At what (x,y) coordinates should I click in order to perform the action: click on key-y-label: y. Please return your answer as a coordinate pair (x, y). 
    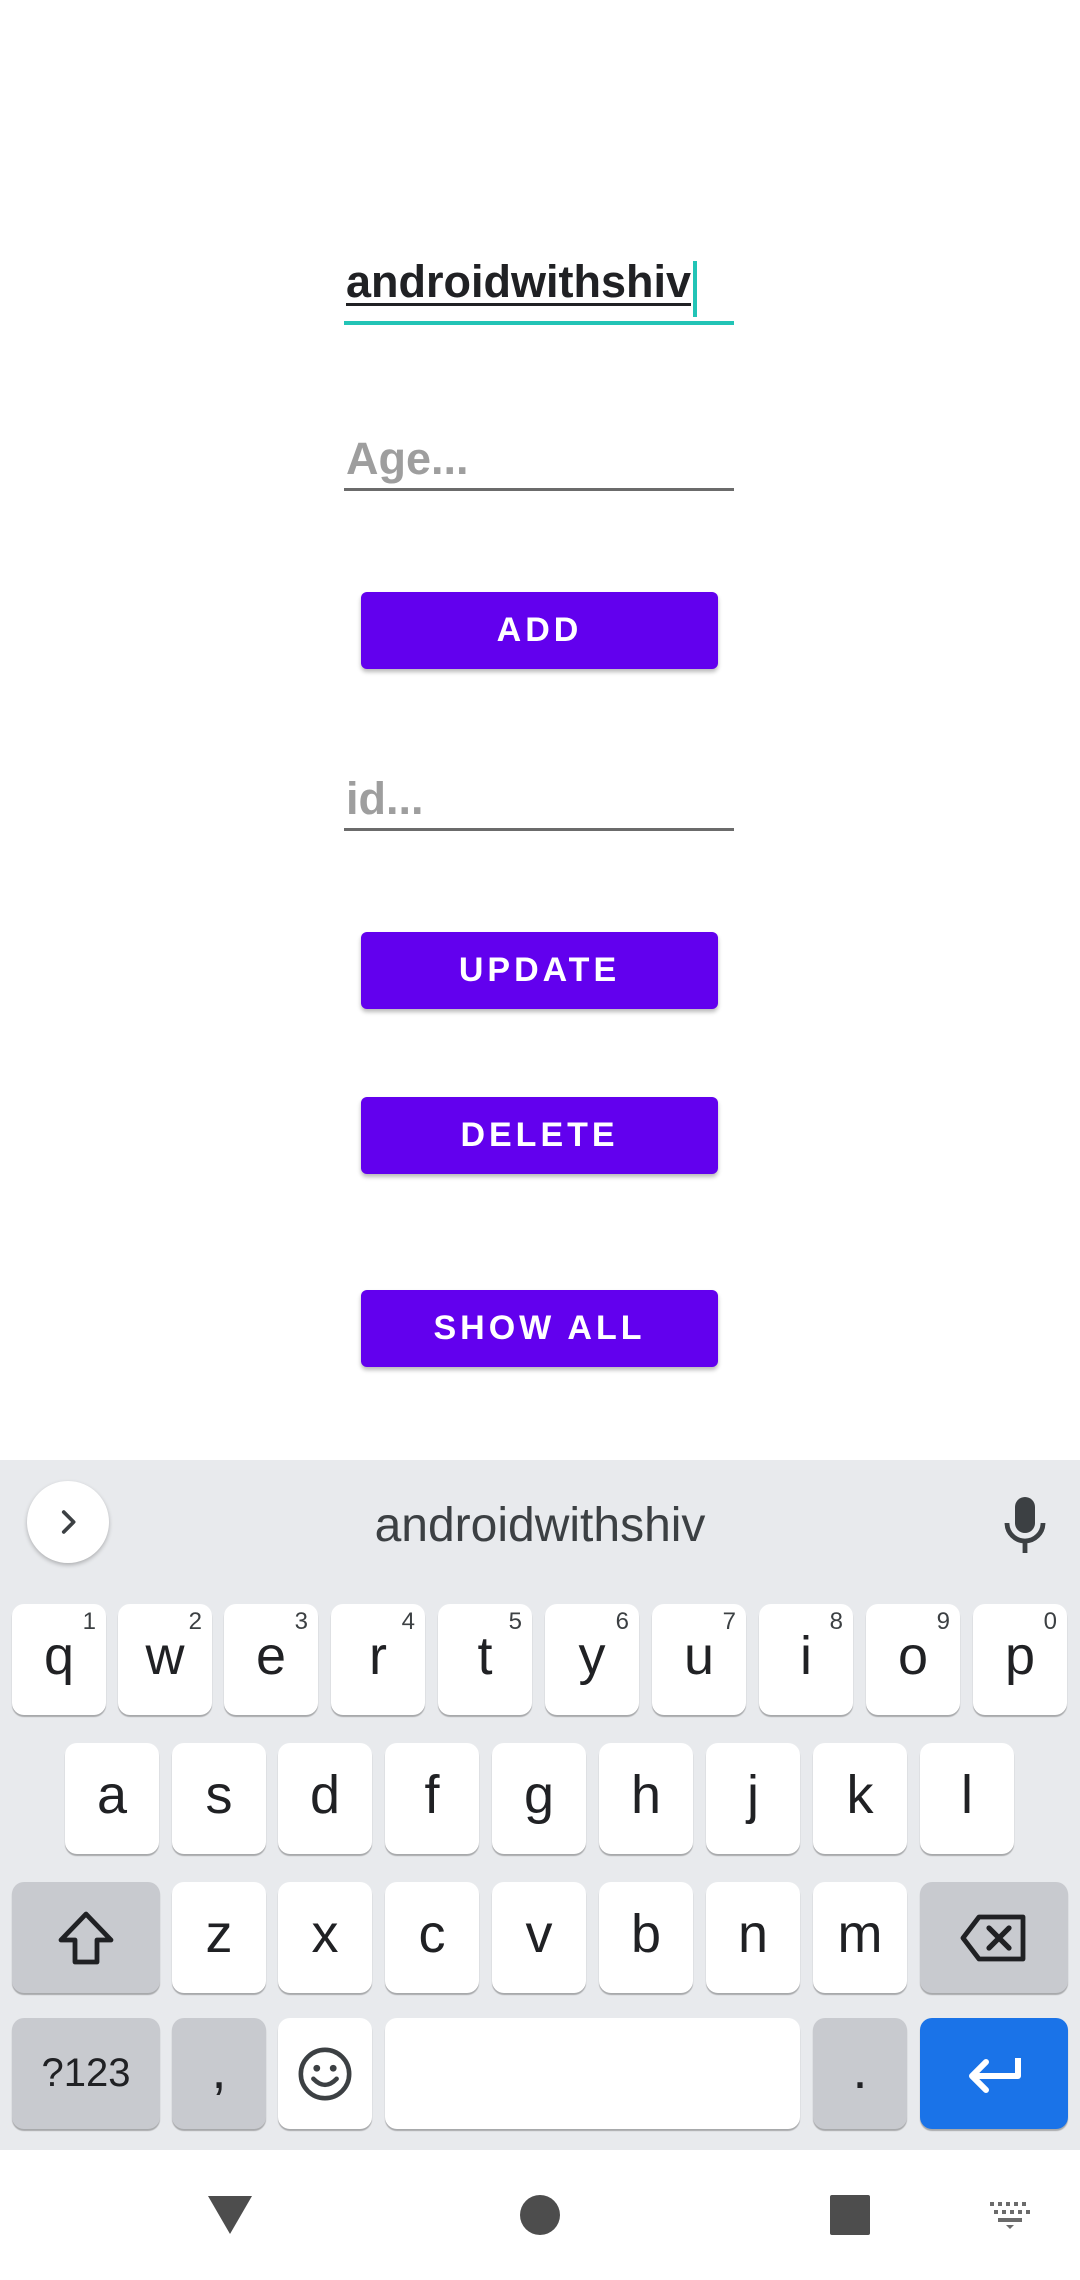
    Looking at the image, I should click on (592, 1655).